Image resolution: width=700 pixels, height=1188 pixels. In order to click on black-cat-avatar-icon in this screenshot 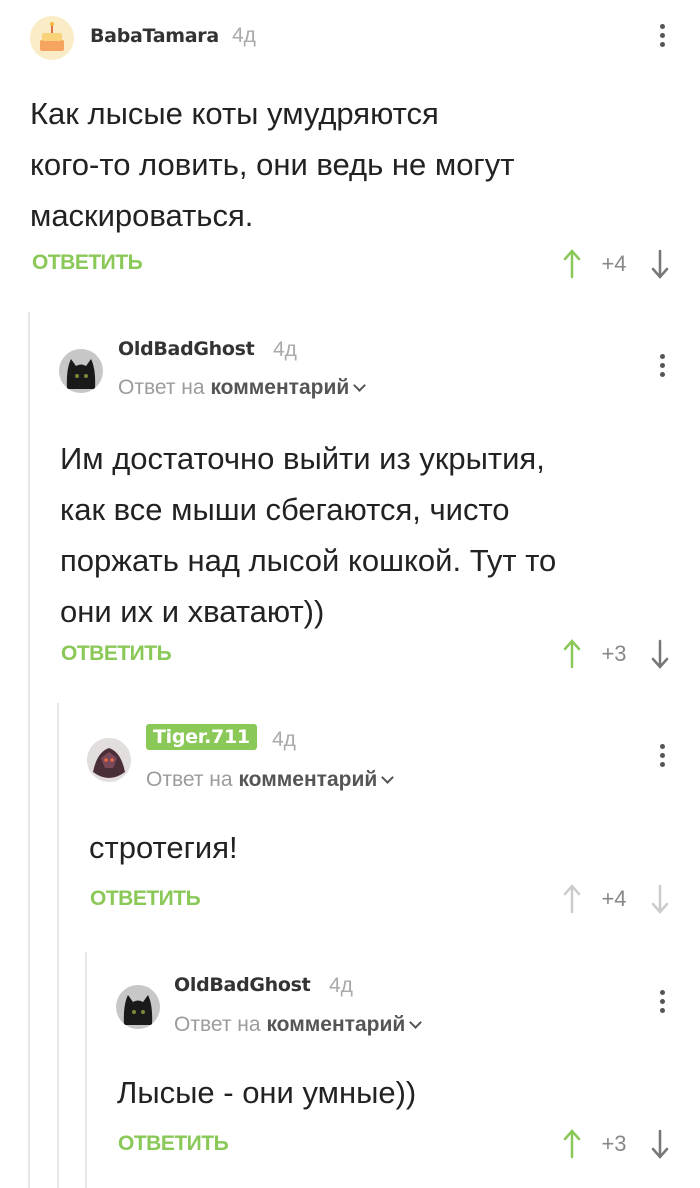, I will do `click(138, 1007)`.